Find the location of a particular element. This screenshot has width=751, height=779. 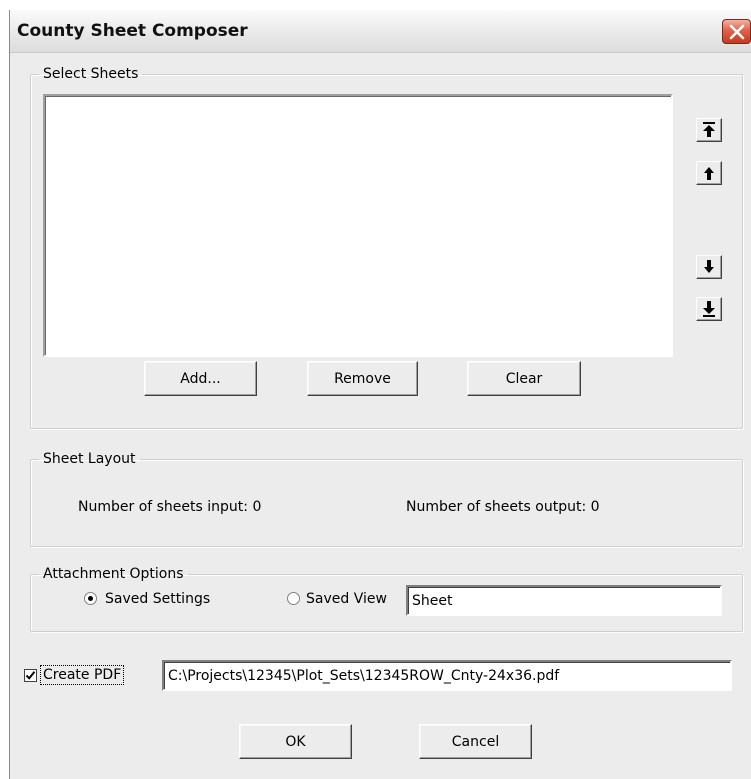

title-bar: County Sheet Composer is located at coordinates (380, 31).